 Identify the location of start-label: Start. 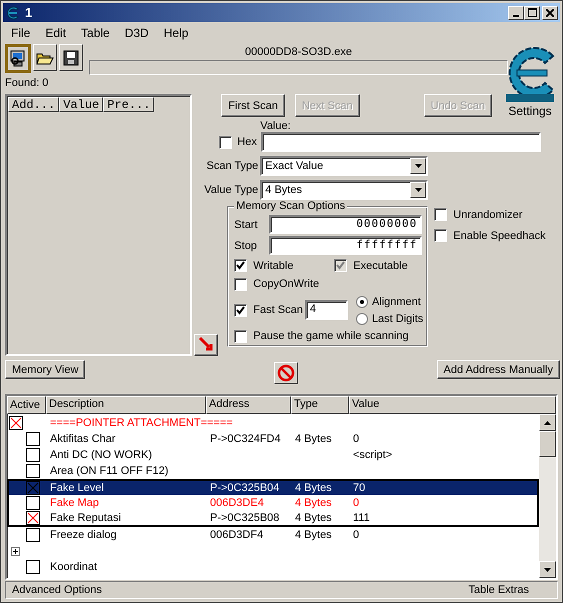
(246, 224).